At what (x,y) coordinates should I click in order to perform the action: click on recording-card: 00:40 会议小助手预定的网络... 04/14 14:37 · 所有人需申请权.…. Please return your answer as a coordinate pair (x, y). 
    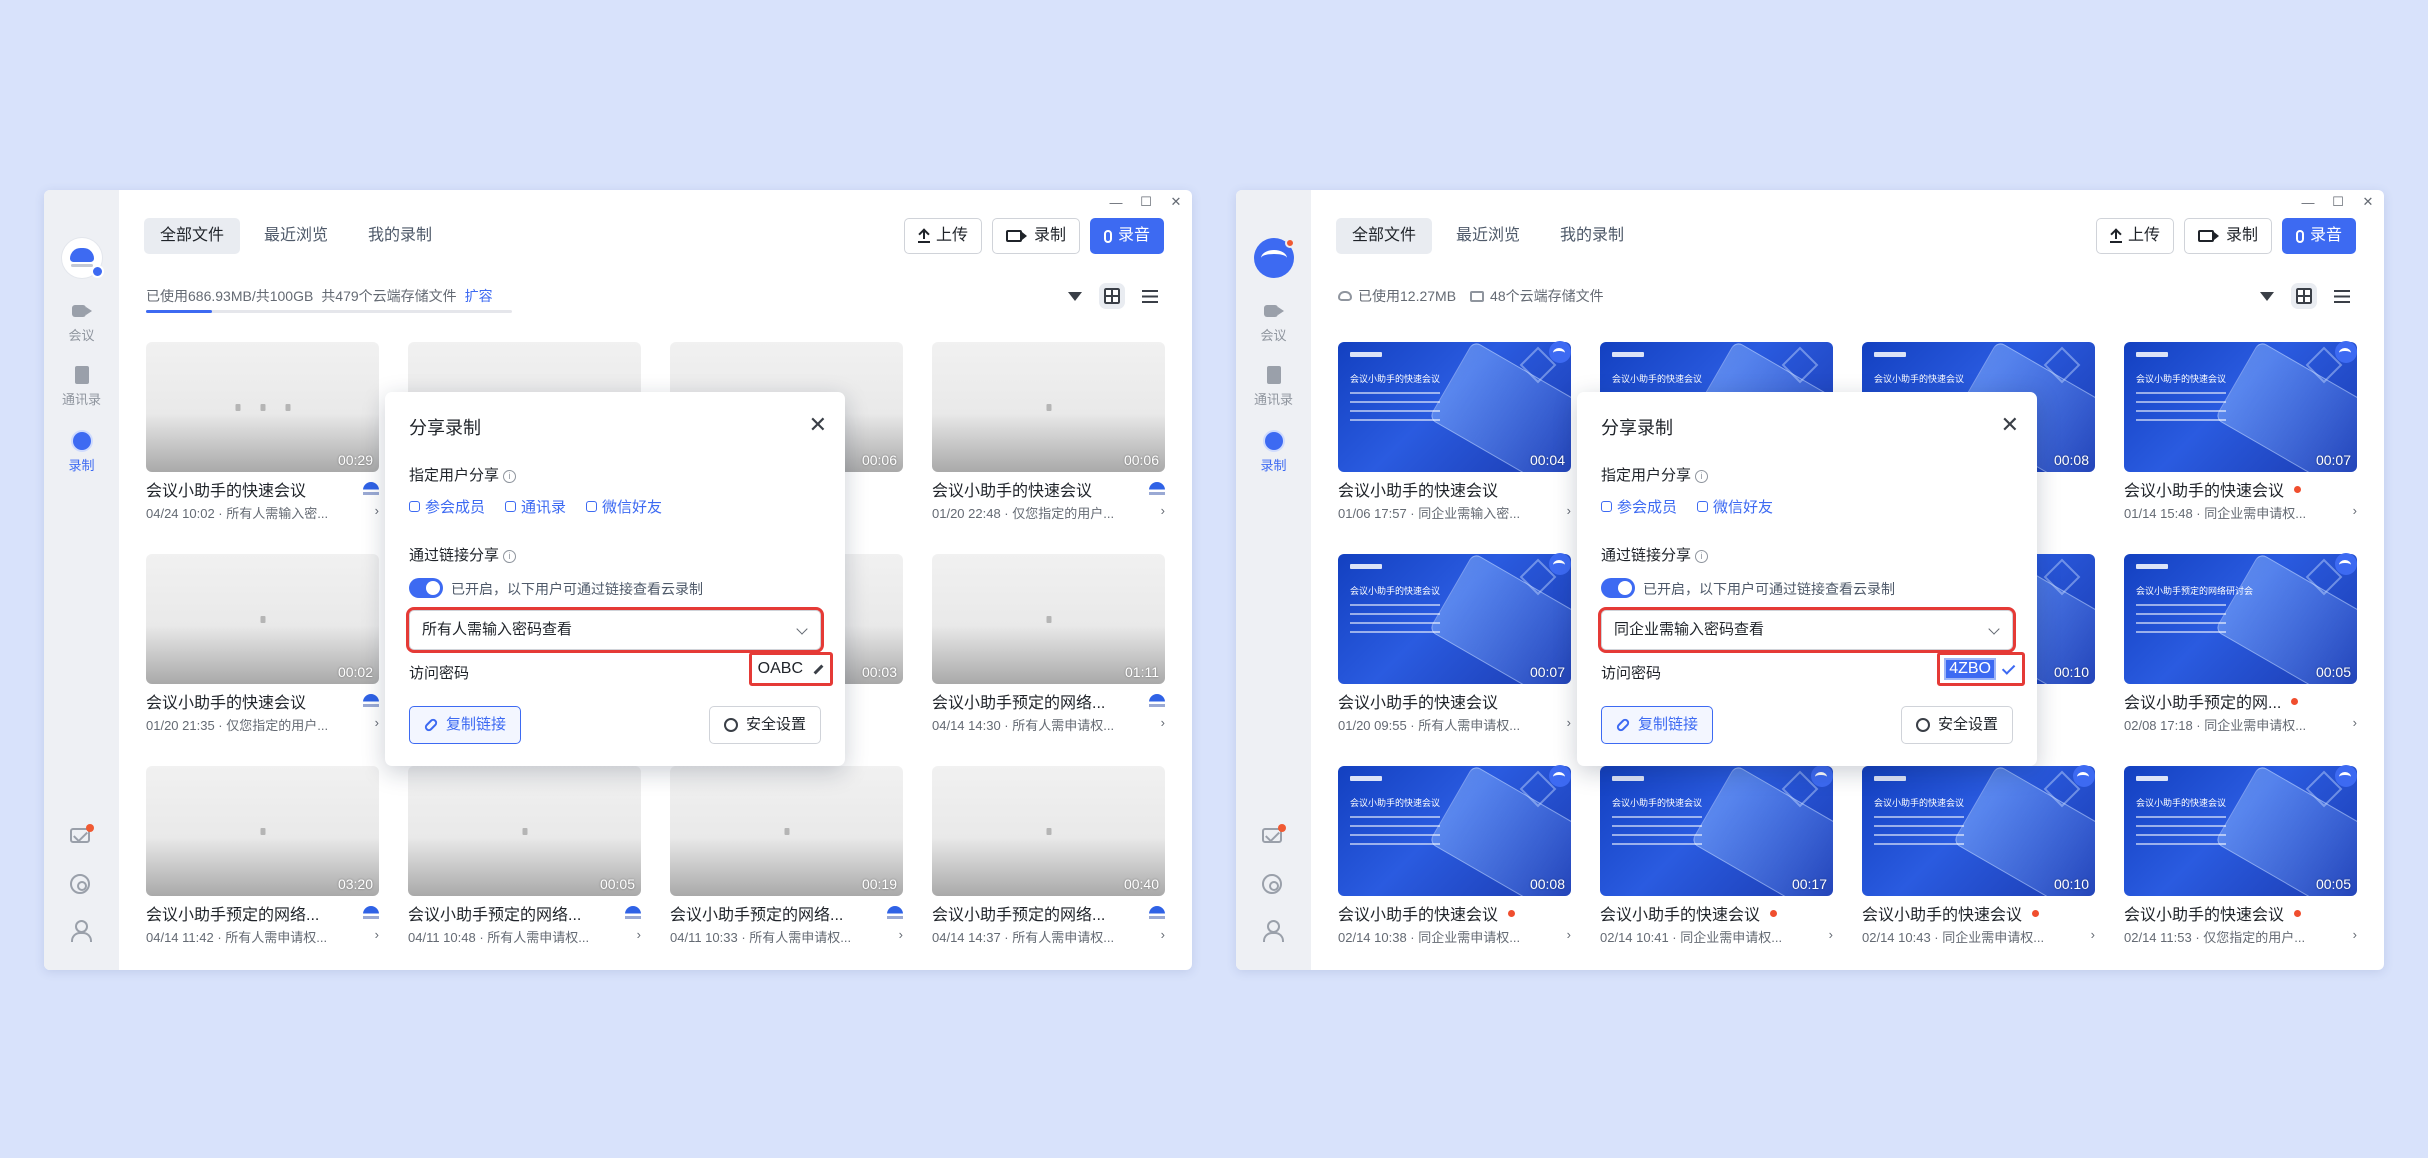
    Looking at the image, I should click on (1048, 856).